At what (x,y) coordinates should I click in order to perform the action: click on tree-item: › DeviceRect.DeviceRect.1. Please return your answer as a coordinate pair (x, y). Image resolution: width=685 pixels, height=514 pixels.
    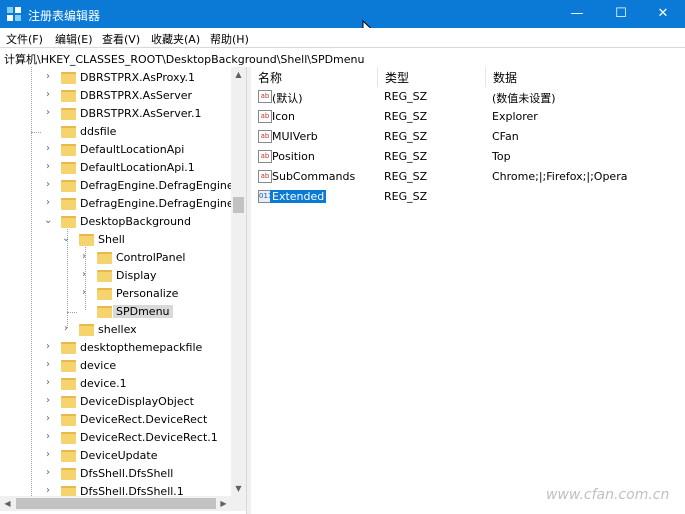
    Looking at the image, I should click on (116, 438).